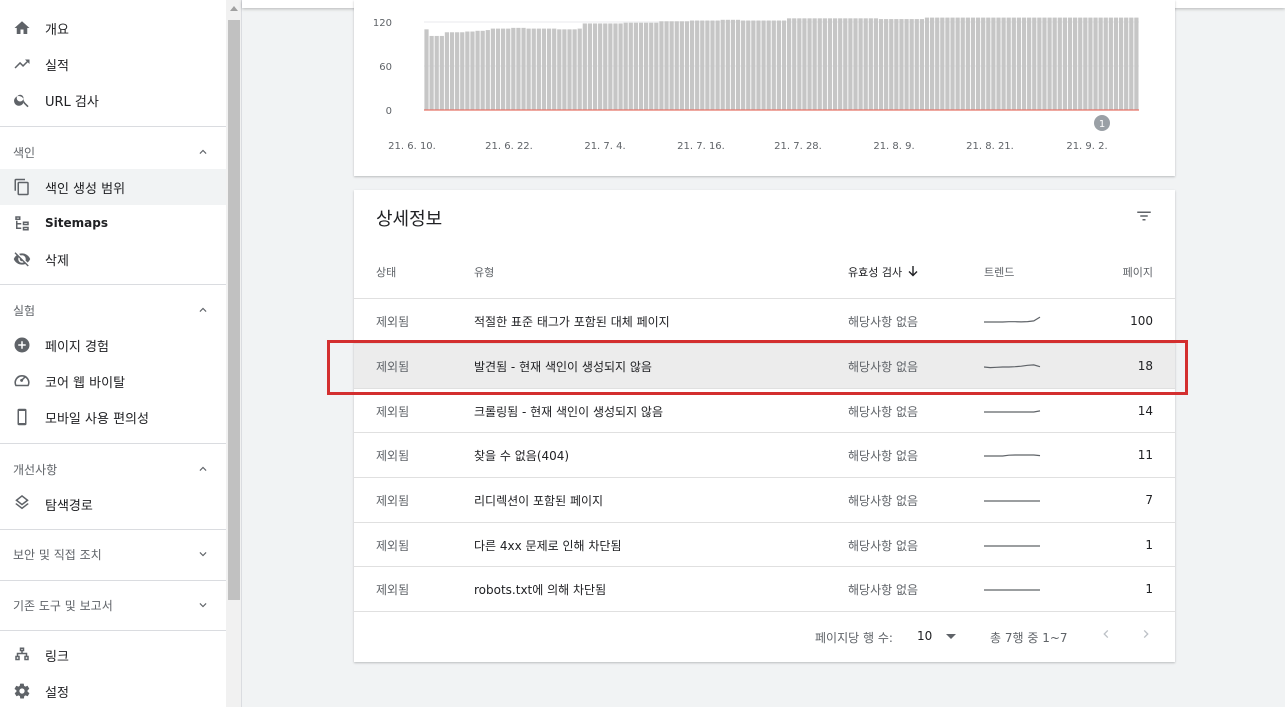  I want to click on nav-item-core-web-vitals: 코어 웹 바이탈, so click(113, 381).